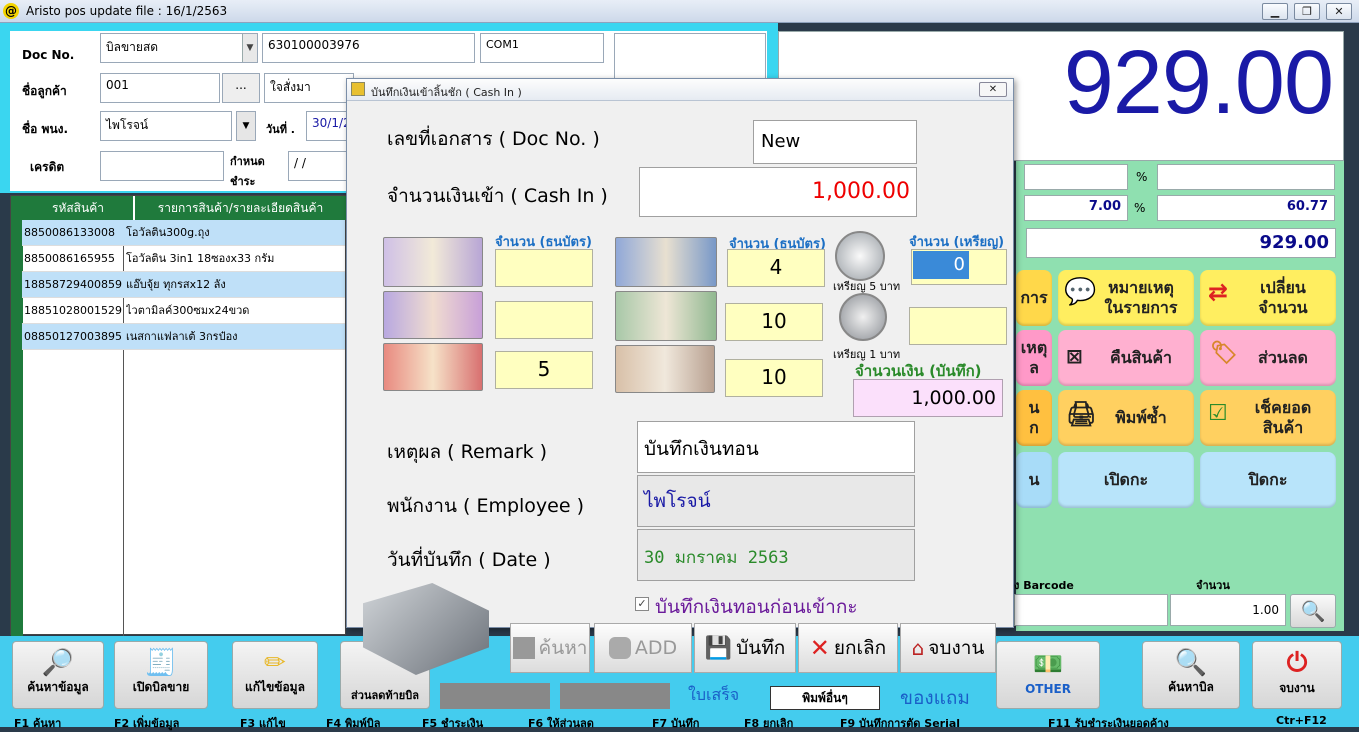  What do you see at coordinates (1142, 177) in the screenshot?
I see `pct-label: %` at bounding box center [1142, 177].